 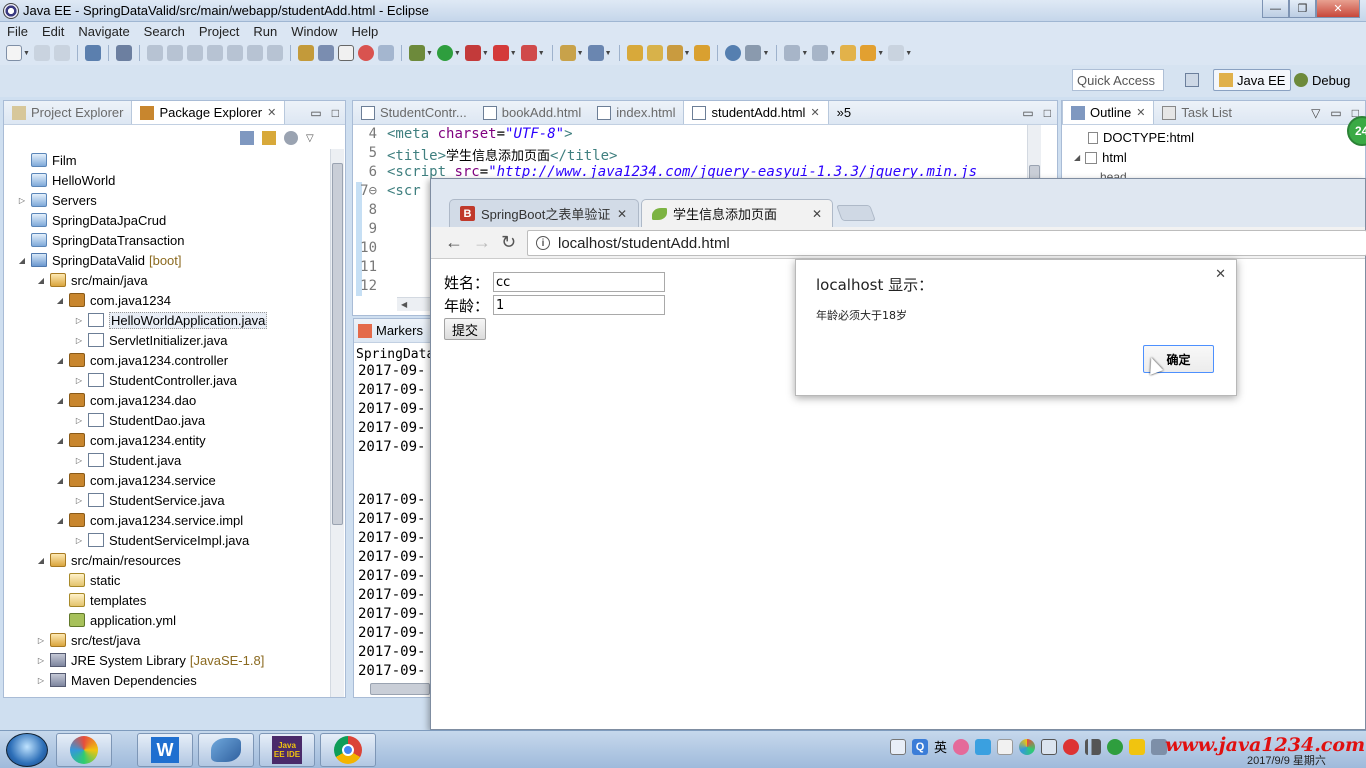 What do you see at coordinates (1100, 157) in the screenshot?
I see `outline-item-html: ◢ html` at bounding box center [1100, 157].